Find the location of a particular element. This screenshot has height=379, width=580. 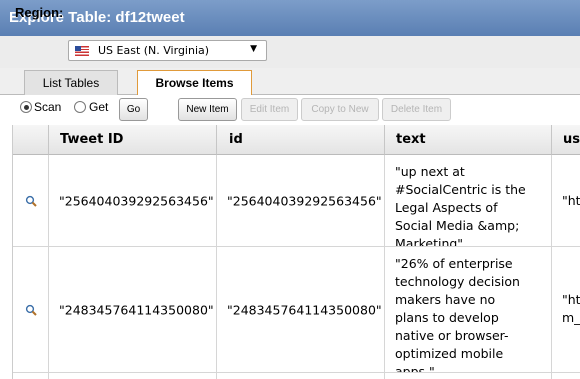

new-item-button: New Item is located at coordinates (207, 109).